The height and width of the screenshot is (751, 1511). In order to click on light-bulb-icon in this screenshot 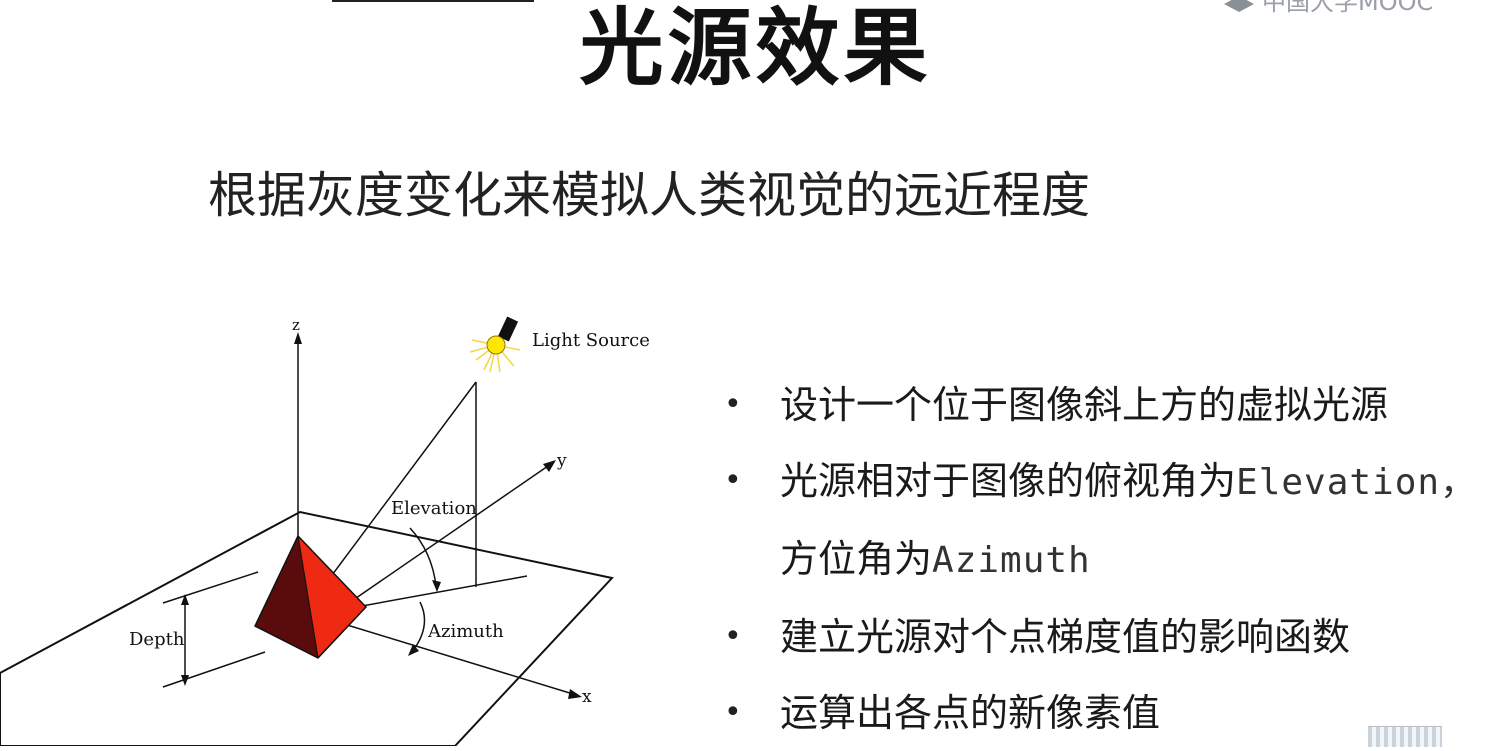, I will do `click(495, 344)`.